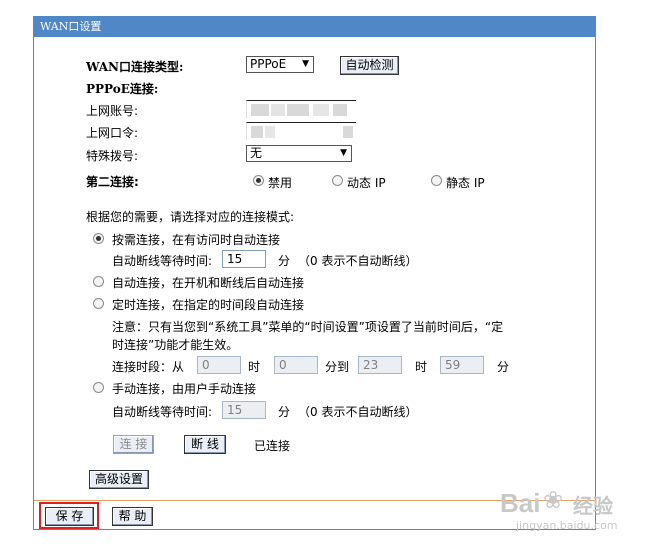 This screenshot has width=651, height=547. I want to click on special-dial-select: 无 ▼, so click(299, 153).